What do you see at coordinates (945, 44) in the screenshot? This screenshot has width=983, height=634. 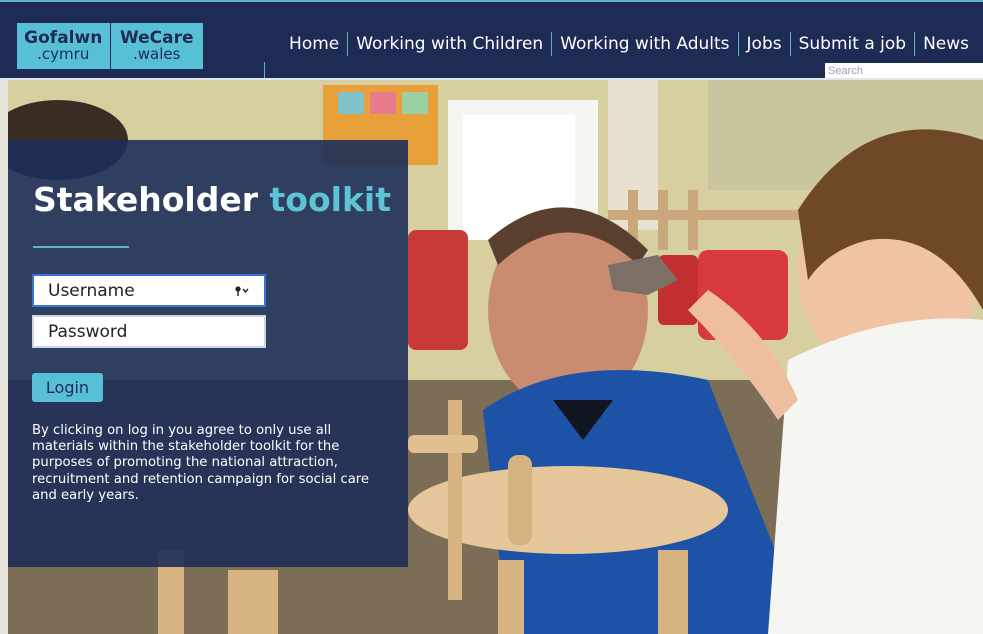 I see `nav-news: News` at bounding box center [945, 44].